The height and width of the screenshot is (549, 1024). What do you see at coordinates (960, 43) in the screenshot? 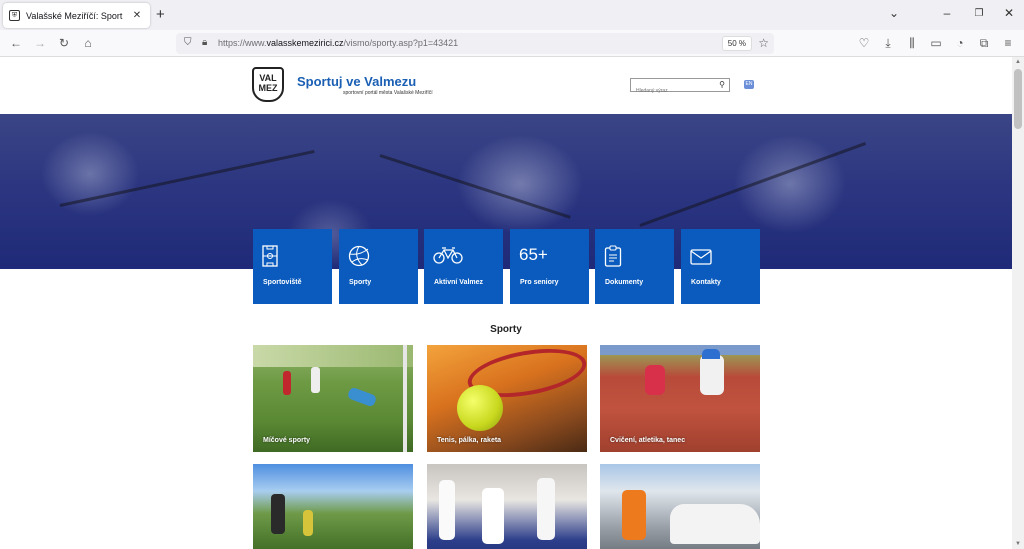
I see `account-icon: ◔` at bounding box center [960, 43].